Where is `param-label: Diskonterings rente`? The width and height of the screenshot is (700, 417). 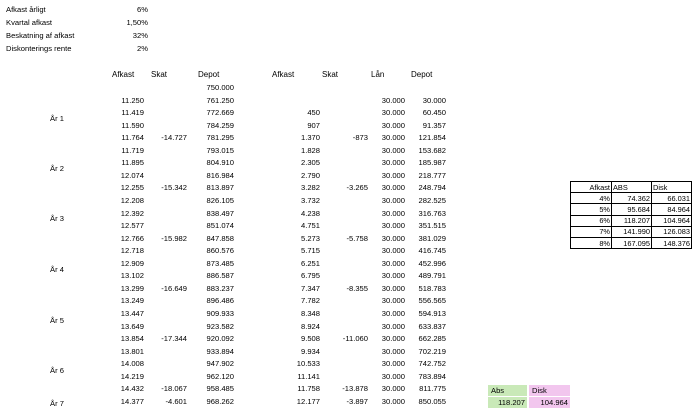
param-label: Diskonterings rente is located at coordinates (39, 48).